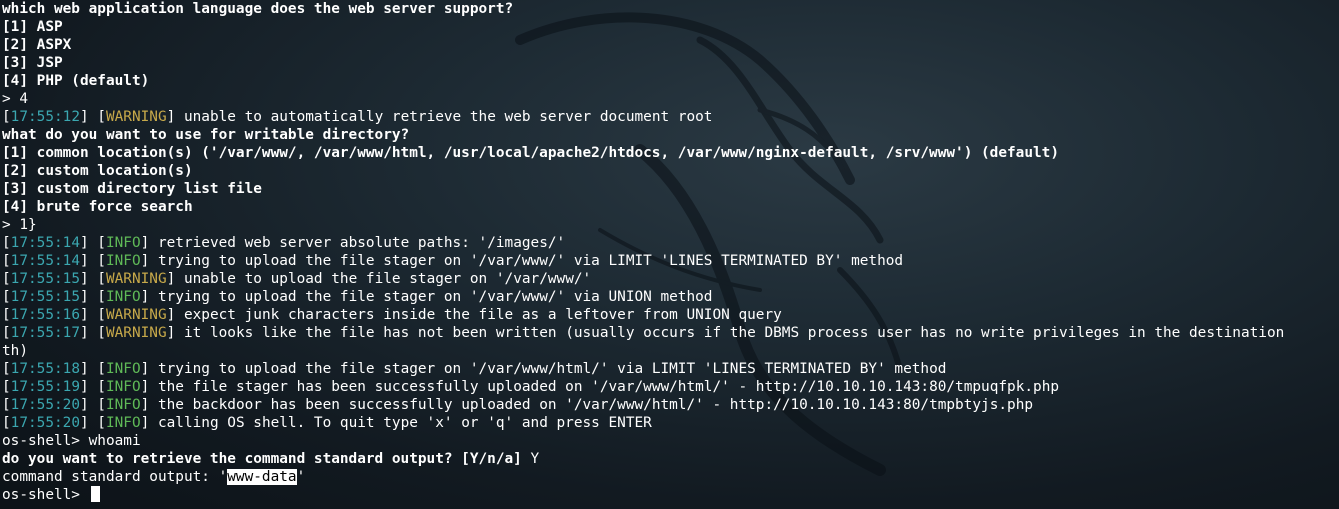  What do you see at coordinates (530, 459) in the screenshot?
I see `retrieve-answer: Y` at bounding box center [530, 459].